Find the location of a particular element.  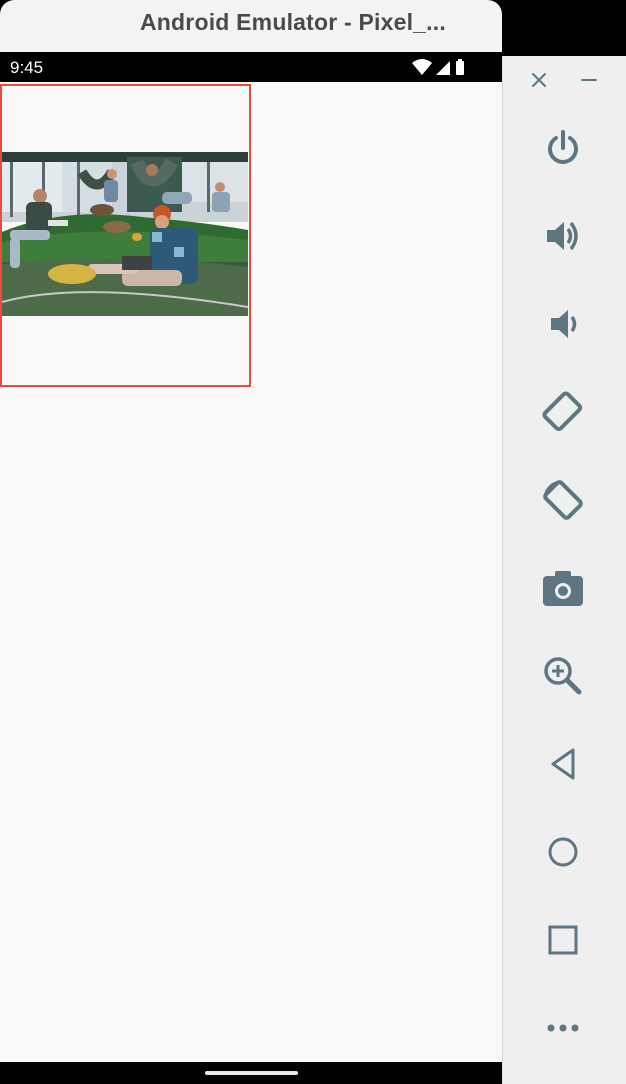

back-button is located at coordinates (563, 764).